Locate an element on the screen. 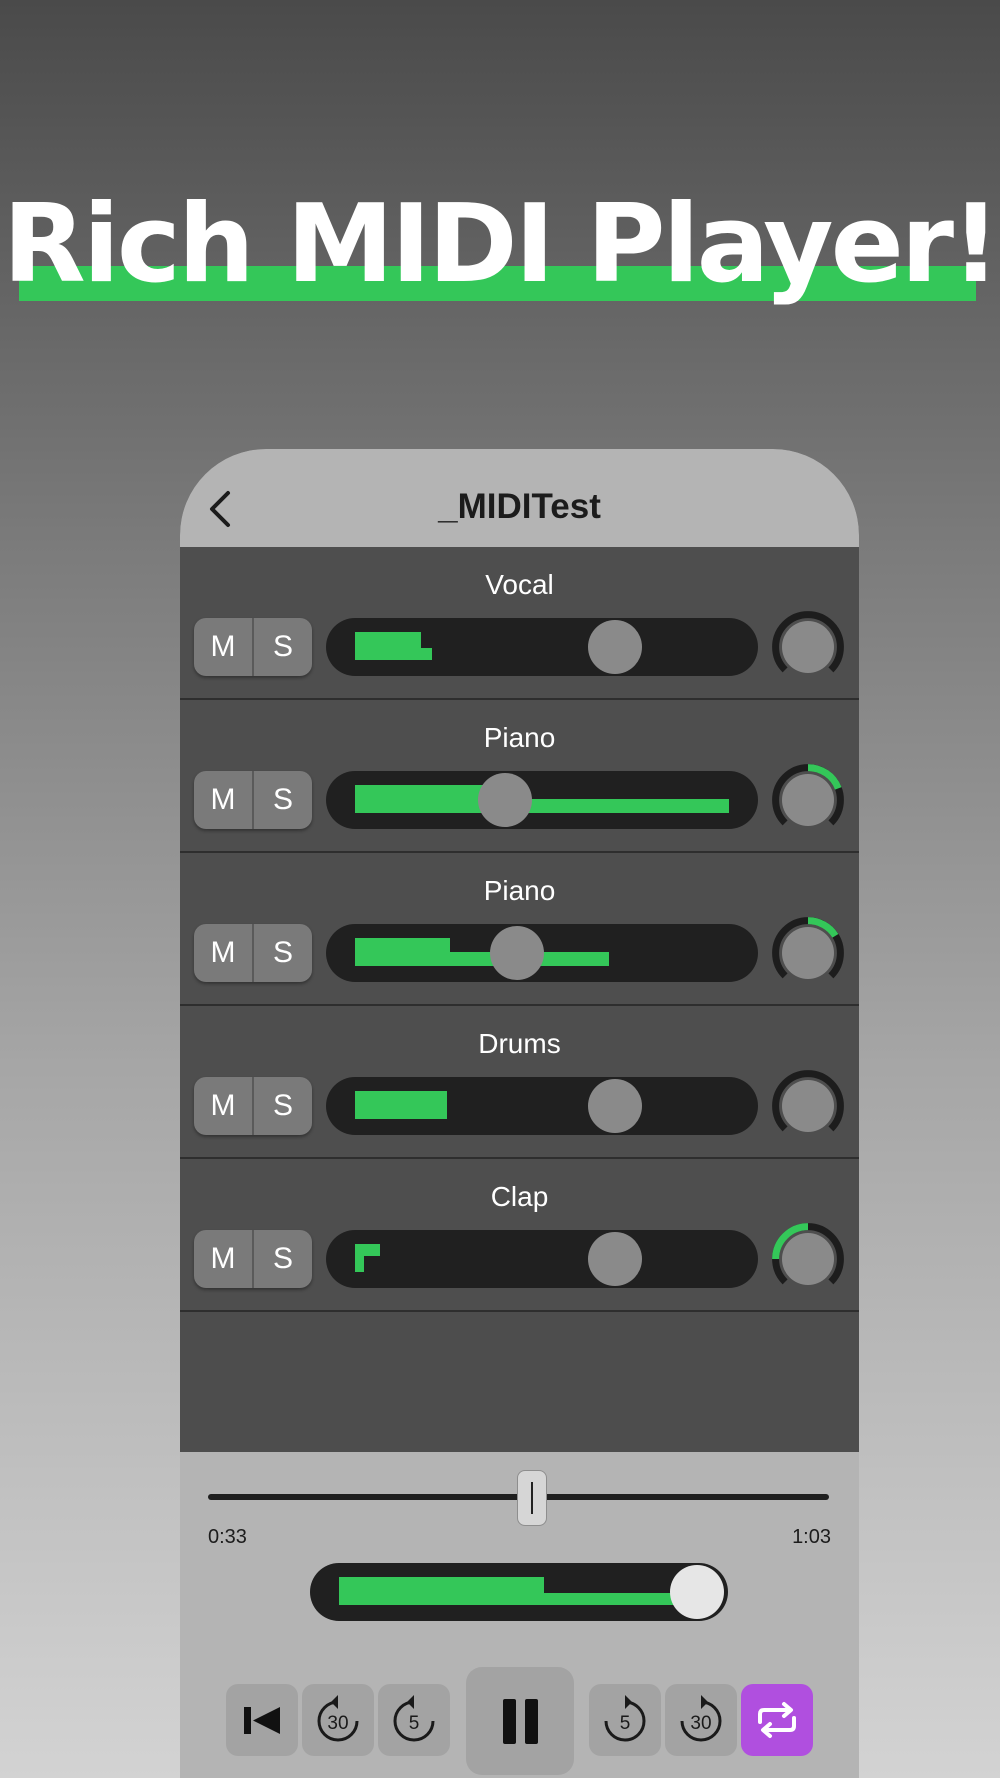  headline-banner: Rich MIDI Player! is located at coordinates (500, 245).